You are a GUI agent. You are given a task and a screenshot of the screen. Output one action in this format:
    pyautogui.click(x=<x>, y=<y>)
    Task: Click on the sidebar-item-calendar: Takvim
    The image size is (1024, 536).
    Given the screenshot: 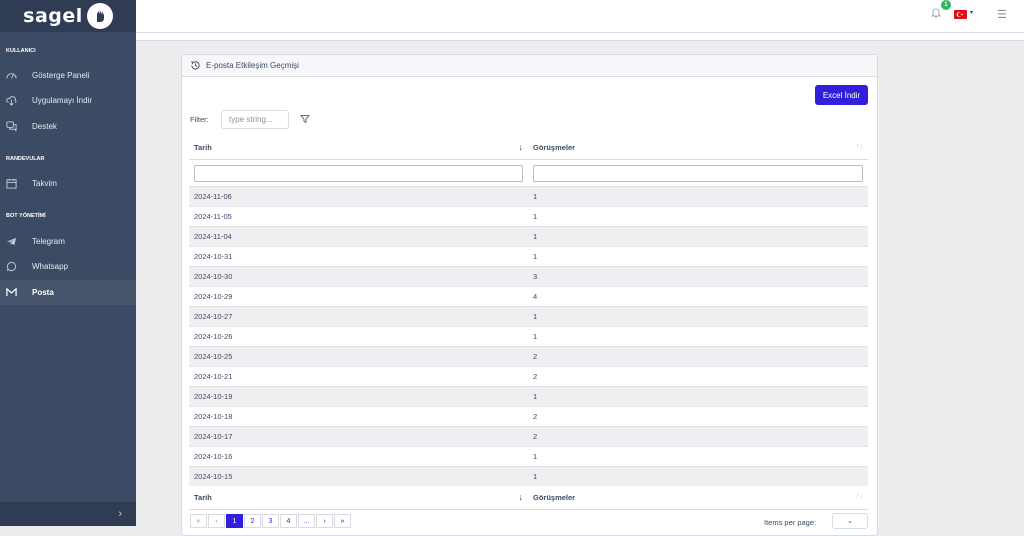 What is the action you would take?
    pyautogui.click(x=68, y=183)
    